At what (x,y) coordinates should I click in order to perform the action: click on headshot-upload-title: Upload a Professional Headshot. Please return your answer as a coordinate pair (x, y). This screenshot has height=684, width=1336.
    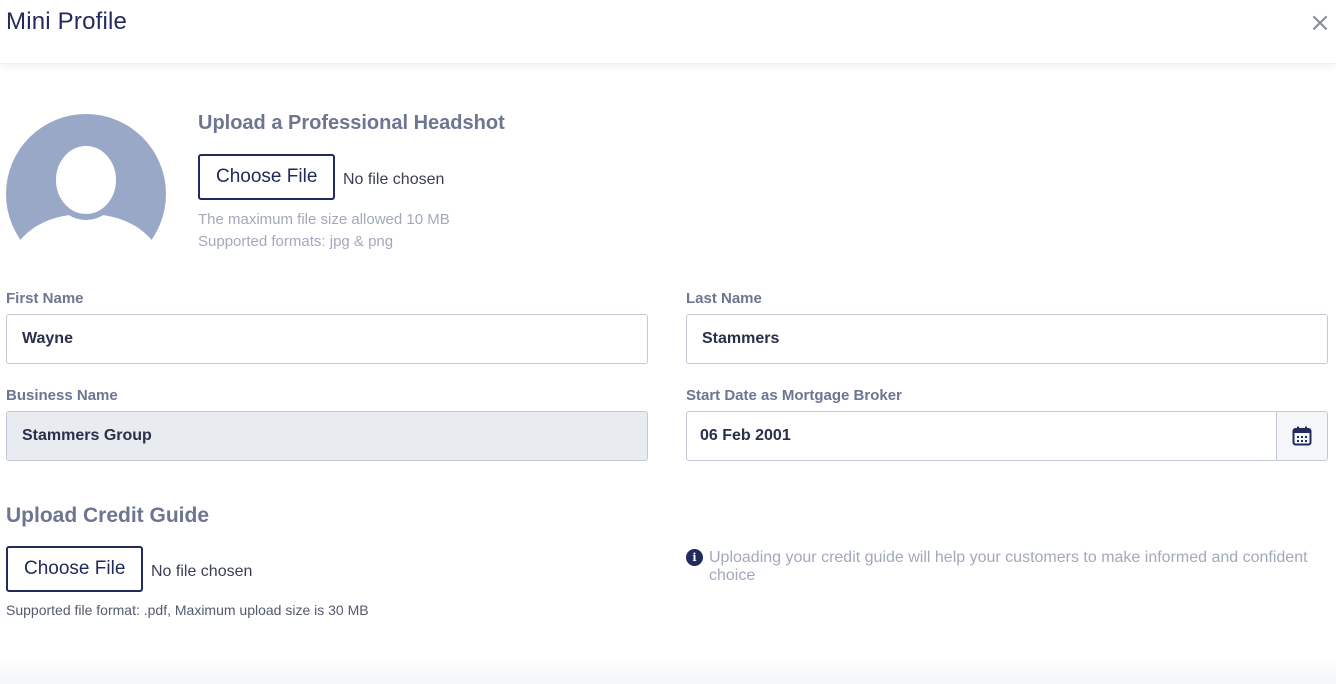
    Looking at the image, I should click on (351, 123).